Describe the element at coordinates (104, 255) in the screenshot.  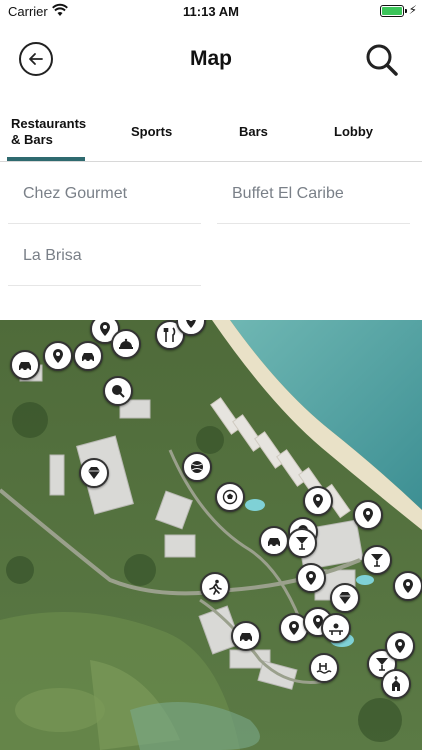
I see `list-item-la-brisa: La Brisa` at that location.